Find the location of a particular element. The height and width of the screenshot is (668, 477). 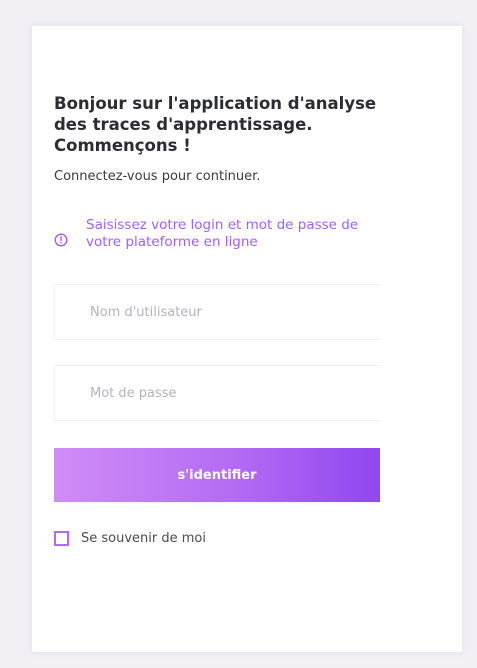

alert-circle-icon is located at coordinates (61, 240).